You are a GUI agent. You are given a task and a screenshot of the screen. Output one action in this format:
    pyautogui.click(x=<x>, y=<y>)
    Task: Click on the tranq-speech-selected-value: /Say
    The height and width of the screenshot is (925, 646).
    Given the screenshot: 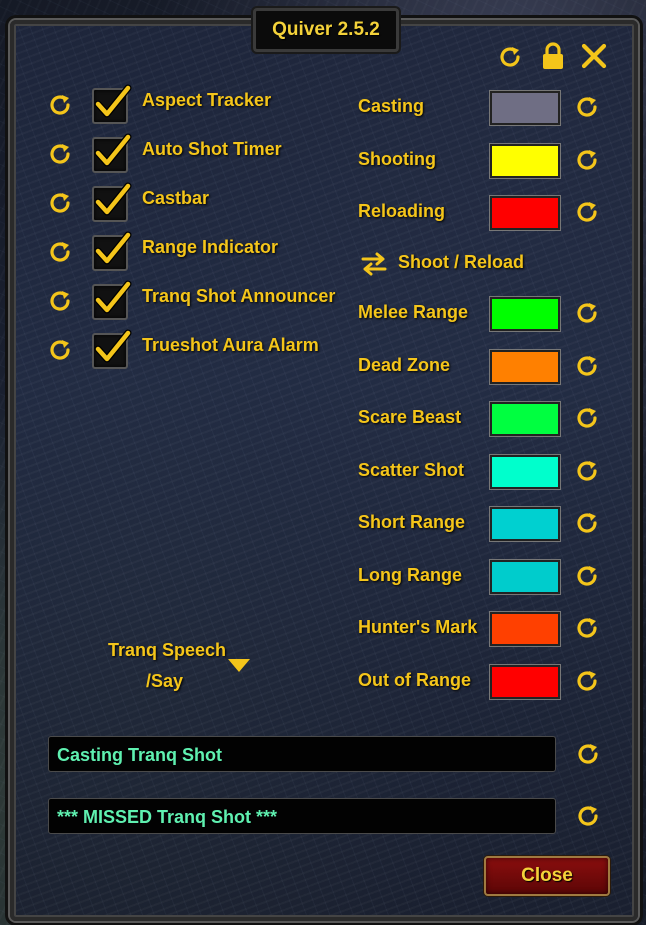 What is the action you would take?
    pyautogui.click(x=164, y=681)
    